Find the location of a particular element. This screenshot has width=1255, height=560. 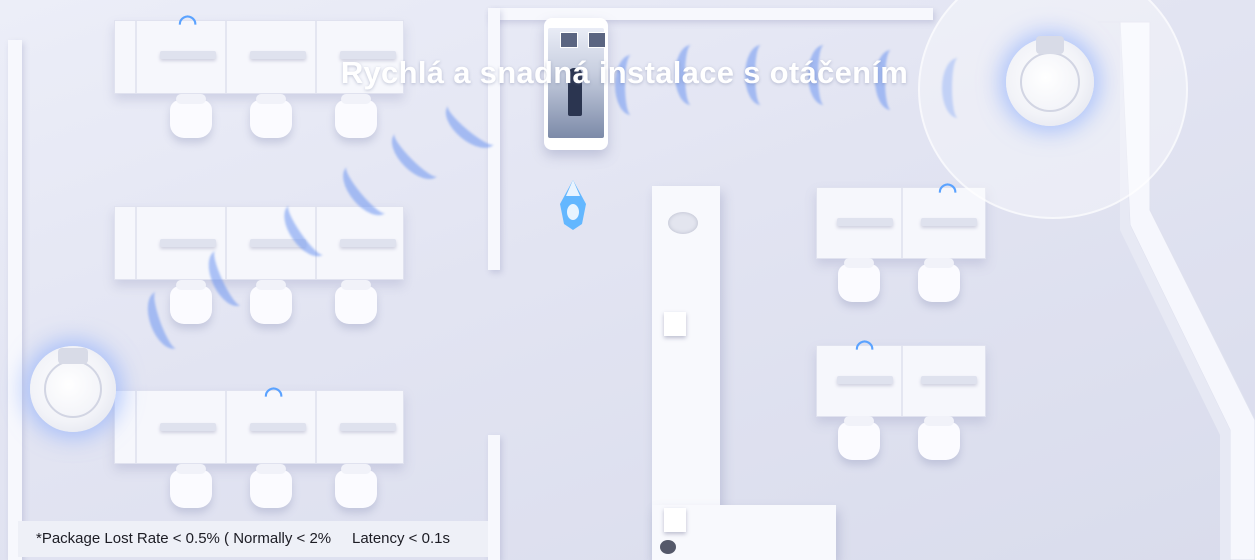

delivery-robot-icon is located at coordinates (573, 205).